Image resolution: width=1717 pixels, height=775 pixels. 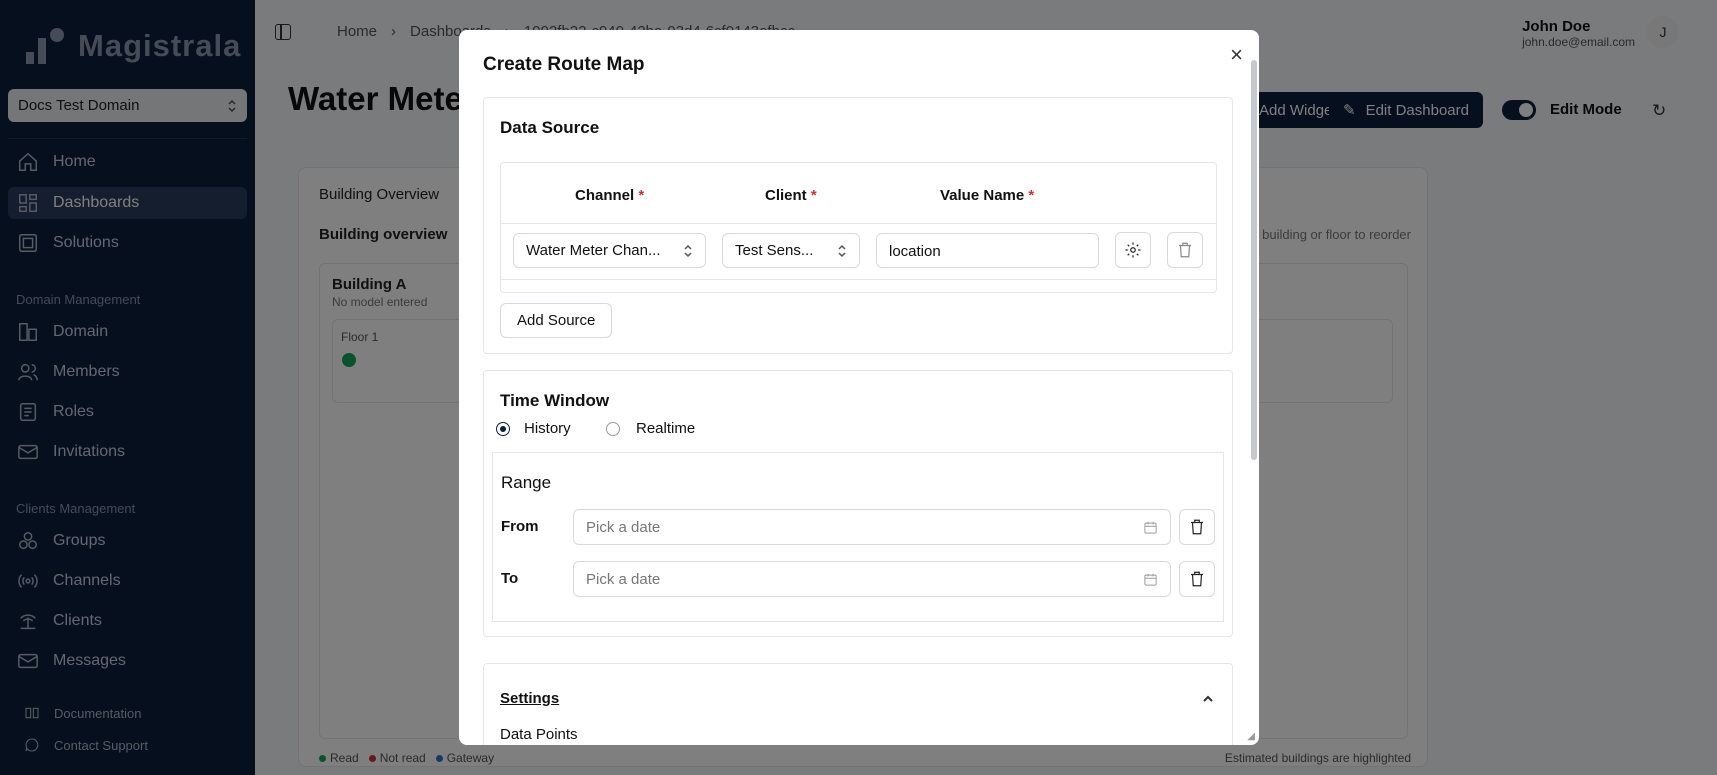 I want to click on range-box: Range From Pick a date To Pick a date, so click(x=858, y=537).